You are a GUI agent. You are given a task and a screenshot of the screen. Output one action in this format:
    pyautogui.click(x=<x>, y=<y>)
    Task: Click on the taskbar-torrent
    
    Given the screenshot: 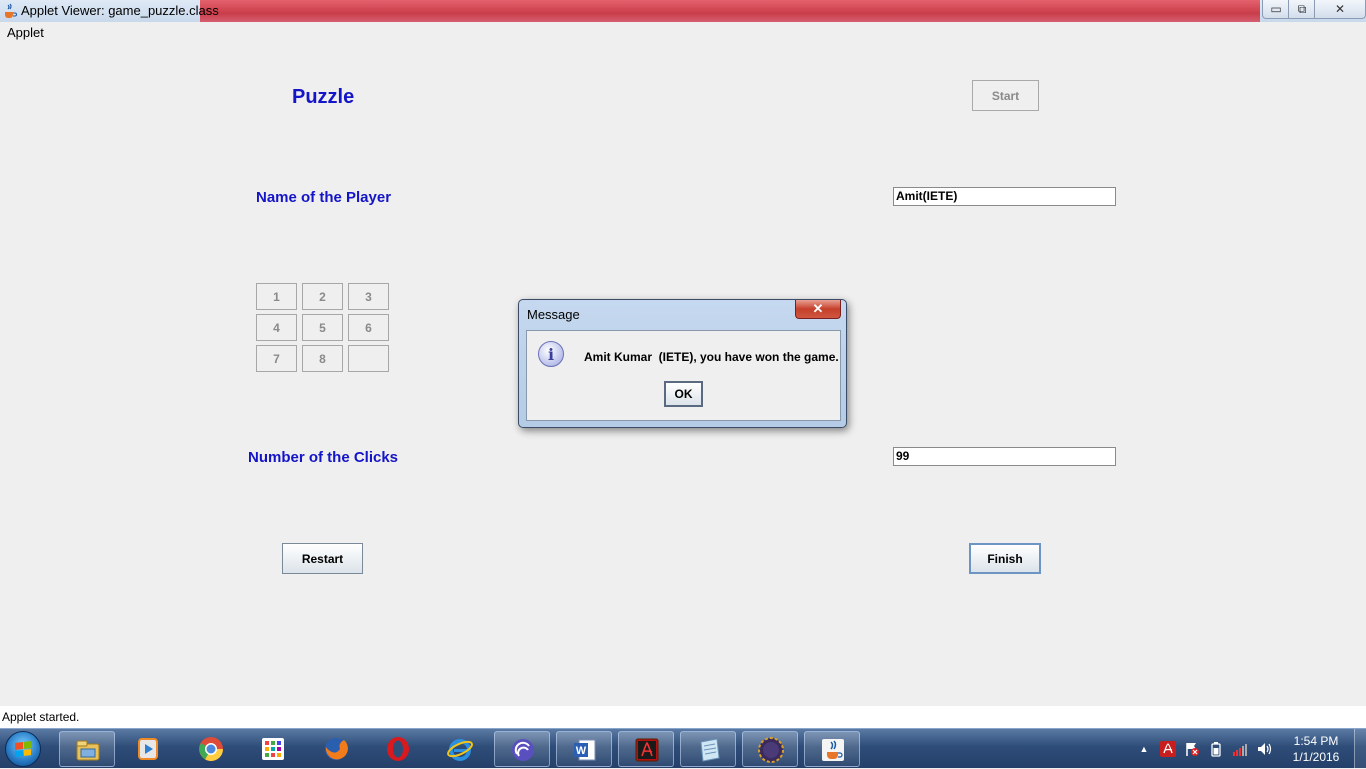 What is the action you would take?
    pyautogui.click(x=522, y=749)
    